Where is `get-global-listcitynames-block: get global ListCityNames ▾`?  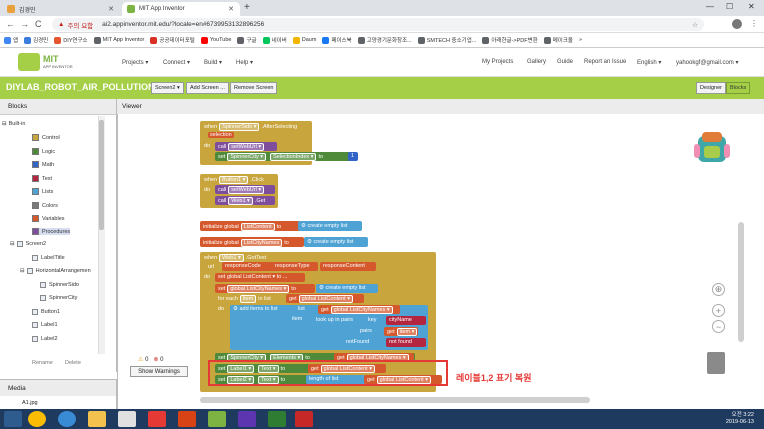 get-global-listcitynames-block: get global ListCityNames ▾ is located at coordinates (359, 309).